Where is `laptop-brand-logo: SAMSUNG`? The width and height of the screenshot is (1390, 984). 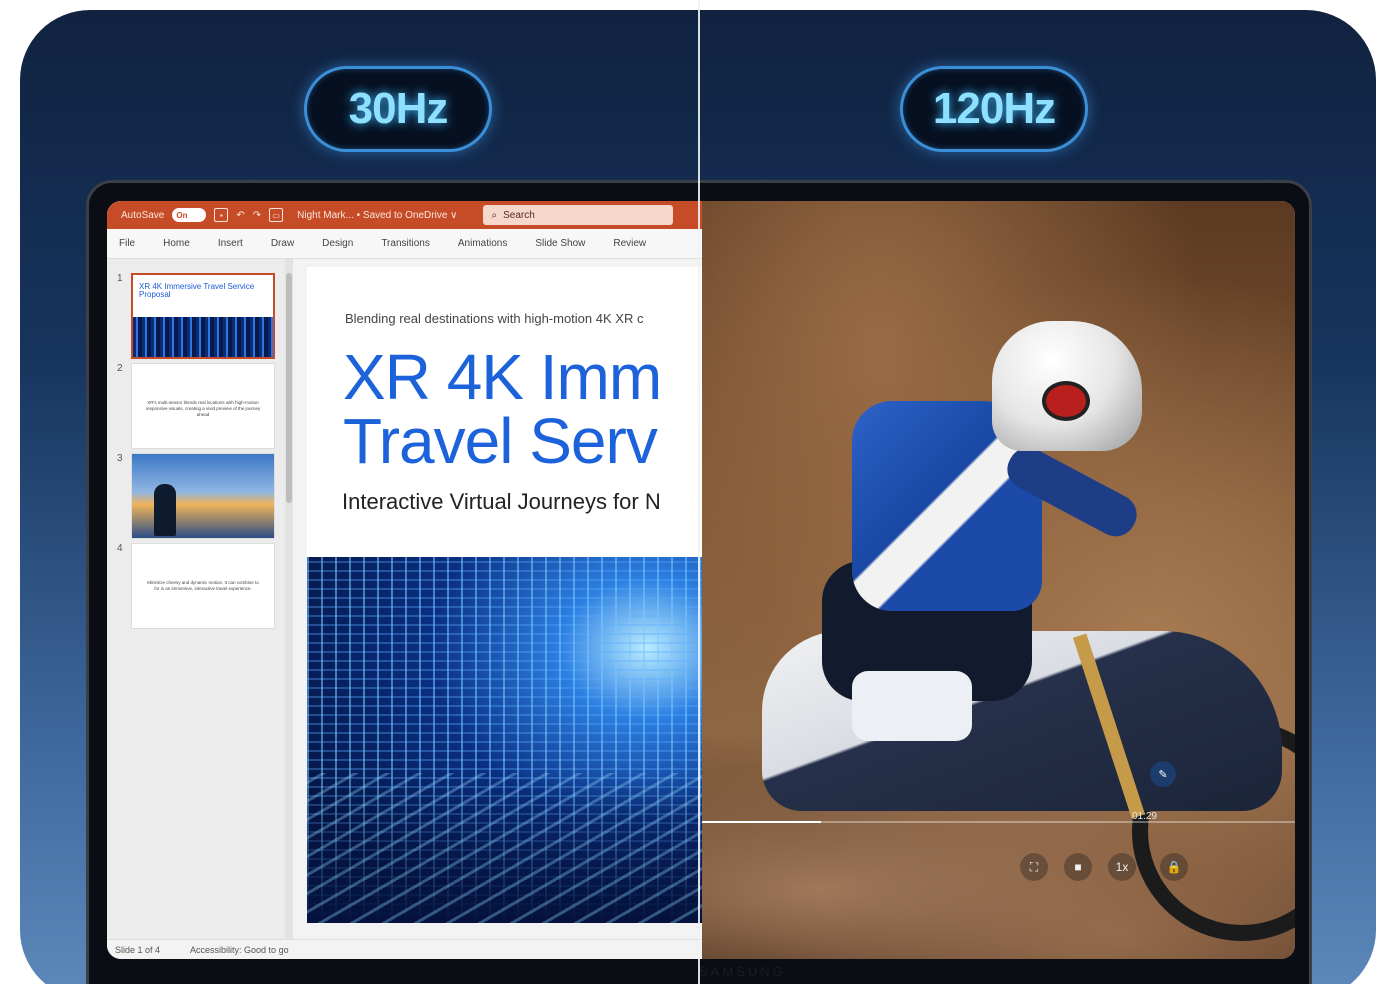
laptop-brand-logo: SAMSUNG is located at coordinates (742, 971).